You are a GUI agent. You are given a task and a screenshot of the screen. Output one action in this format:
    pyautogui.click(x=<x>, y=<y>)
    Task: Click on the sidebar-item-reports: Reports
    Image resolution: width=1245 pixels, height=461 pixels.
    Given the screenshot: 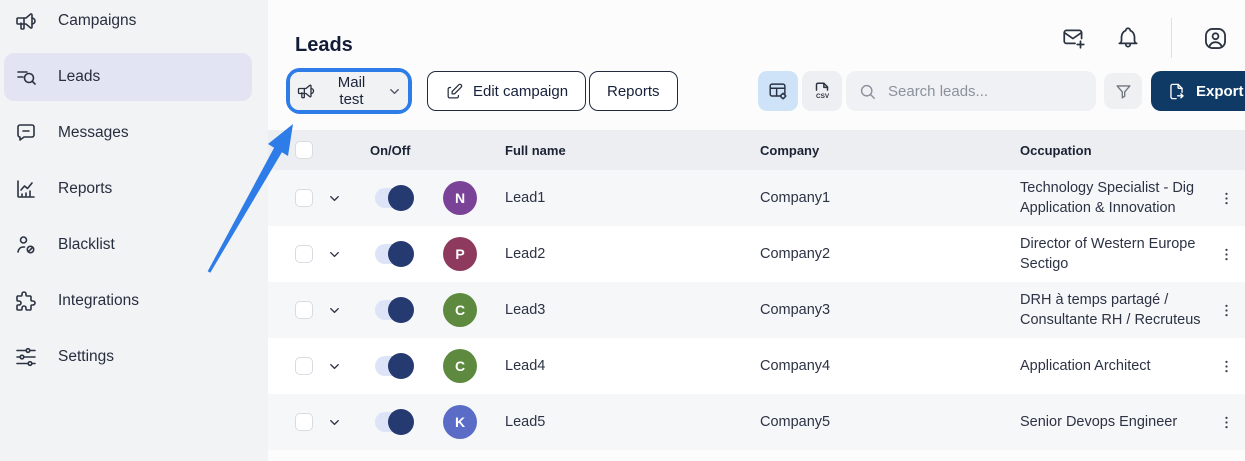 What is the action you would take?
    pyautogui.click(x=128, y=189)
    